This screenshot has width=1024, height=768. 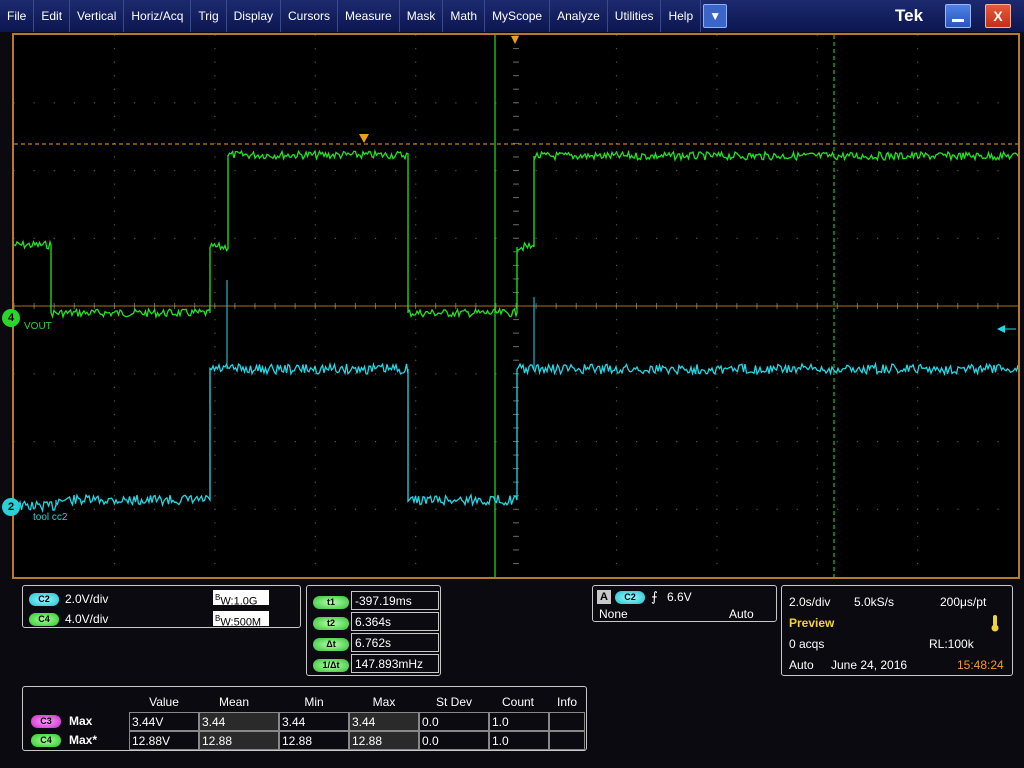 I want to click on channel-scale: 4.0V/div, so click(x=87, y=619).